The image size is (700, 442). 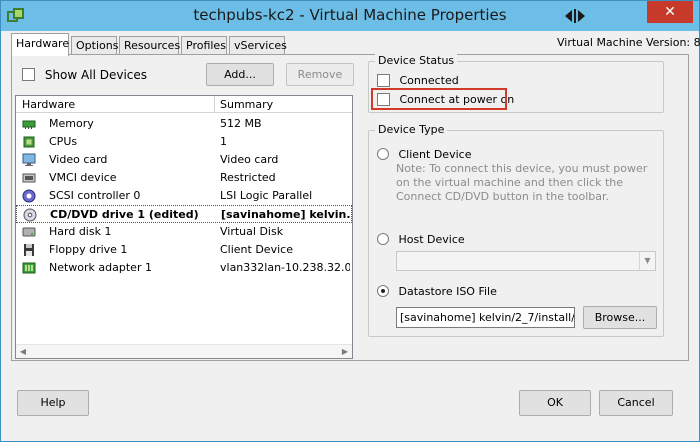 I want to click on connected-checkbox, so click(x=383, y=80).